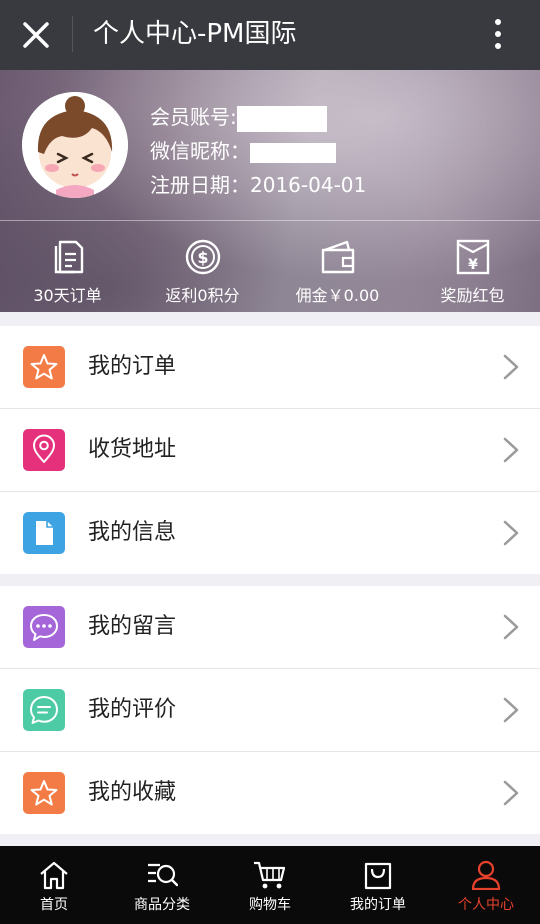 This screenshot has width=540, height=924. Describe the element at coordinates (337, 295) in the screenshot. I see `stat-label: 佣金￥0.00` at that location.